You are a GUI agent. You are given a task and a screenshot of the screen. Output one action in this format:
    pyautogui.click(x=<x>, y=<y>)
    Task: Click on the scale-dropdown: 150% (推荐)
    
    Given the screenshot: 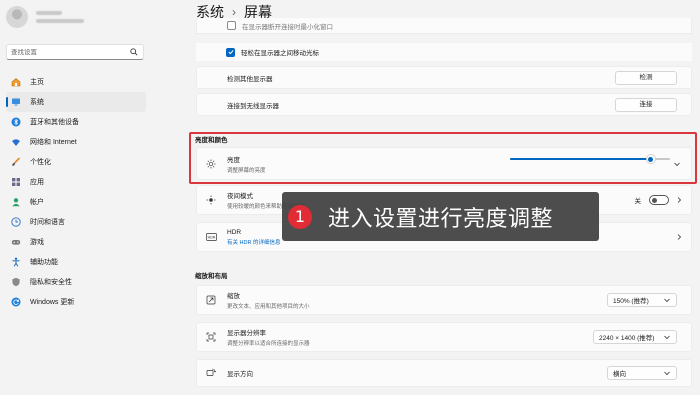 What is the action you would take?
    pyautogui.click(x=642, y=300)
    